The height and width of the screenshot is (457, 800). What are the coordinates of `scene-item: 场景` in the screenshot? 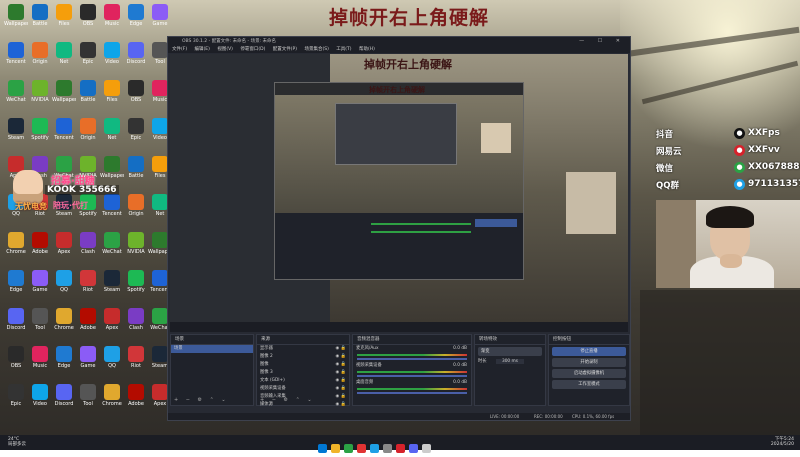 It's located at (212, 349).